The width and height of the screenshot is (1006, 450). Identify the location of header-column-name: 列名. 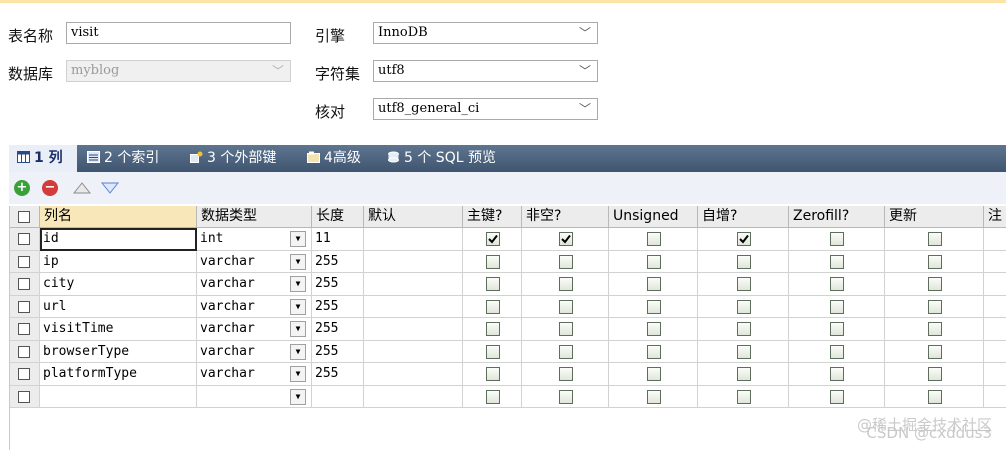
(118, 217).